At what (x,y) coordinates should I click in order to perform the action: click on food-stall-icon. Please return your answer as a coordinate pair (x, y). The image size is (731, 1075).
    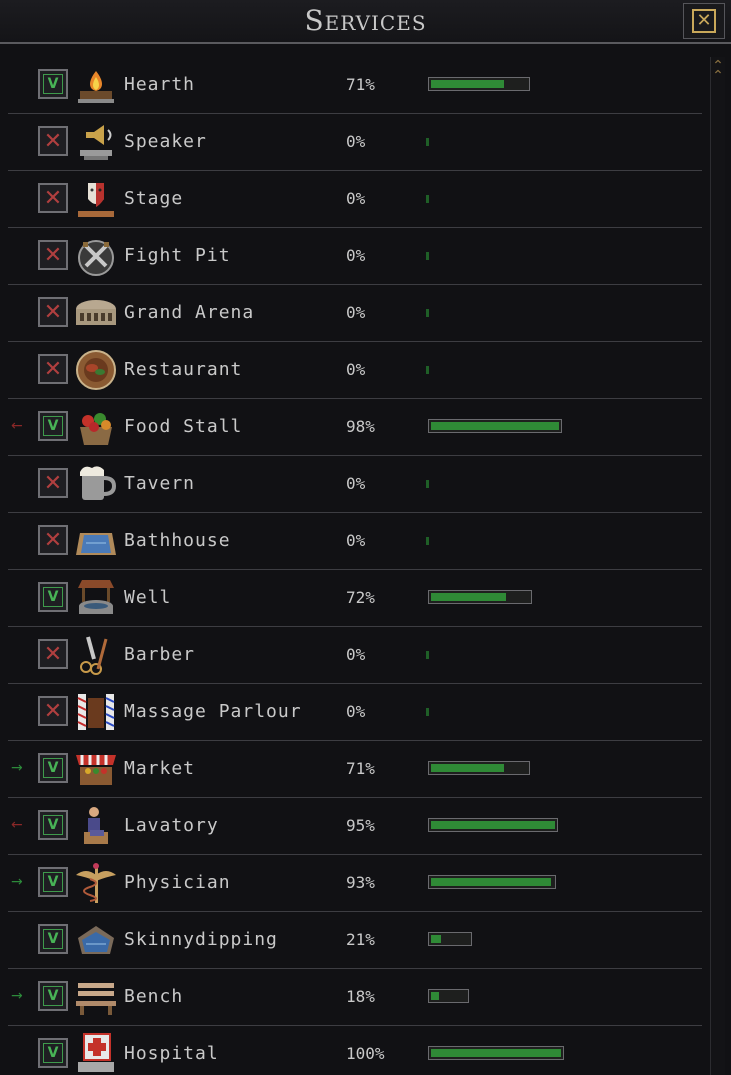
    Looking at the image, I should click on (96, 427).